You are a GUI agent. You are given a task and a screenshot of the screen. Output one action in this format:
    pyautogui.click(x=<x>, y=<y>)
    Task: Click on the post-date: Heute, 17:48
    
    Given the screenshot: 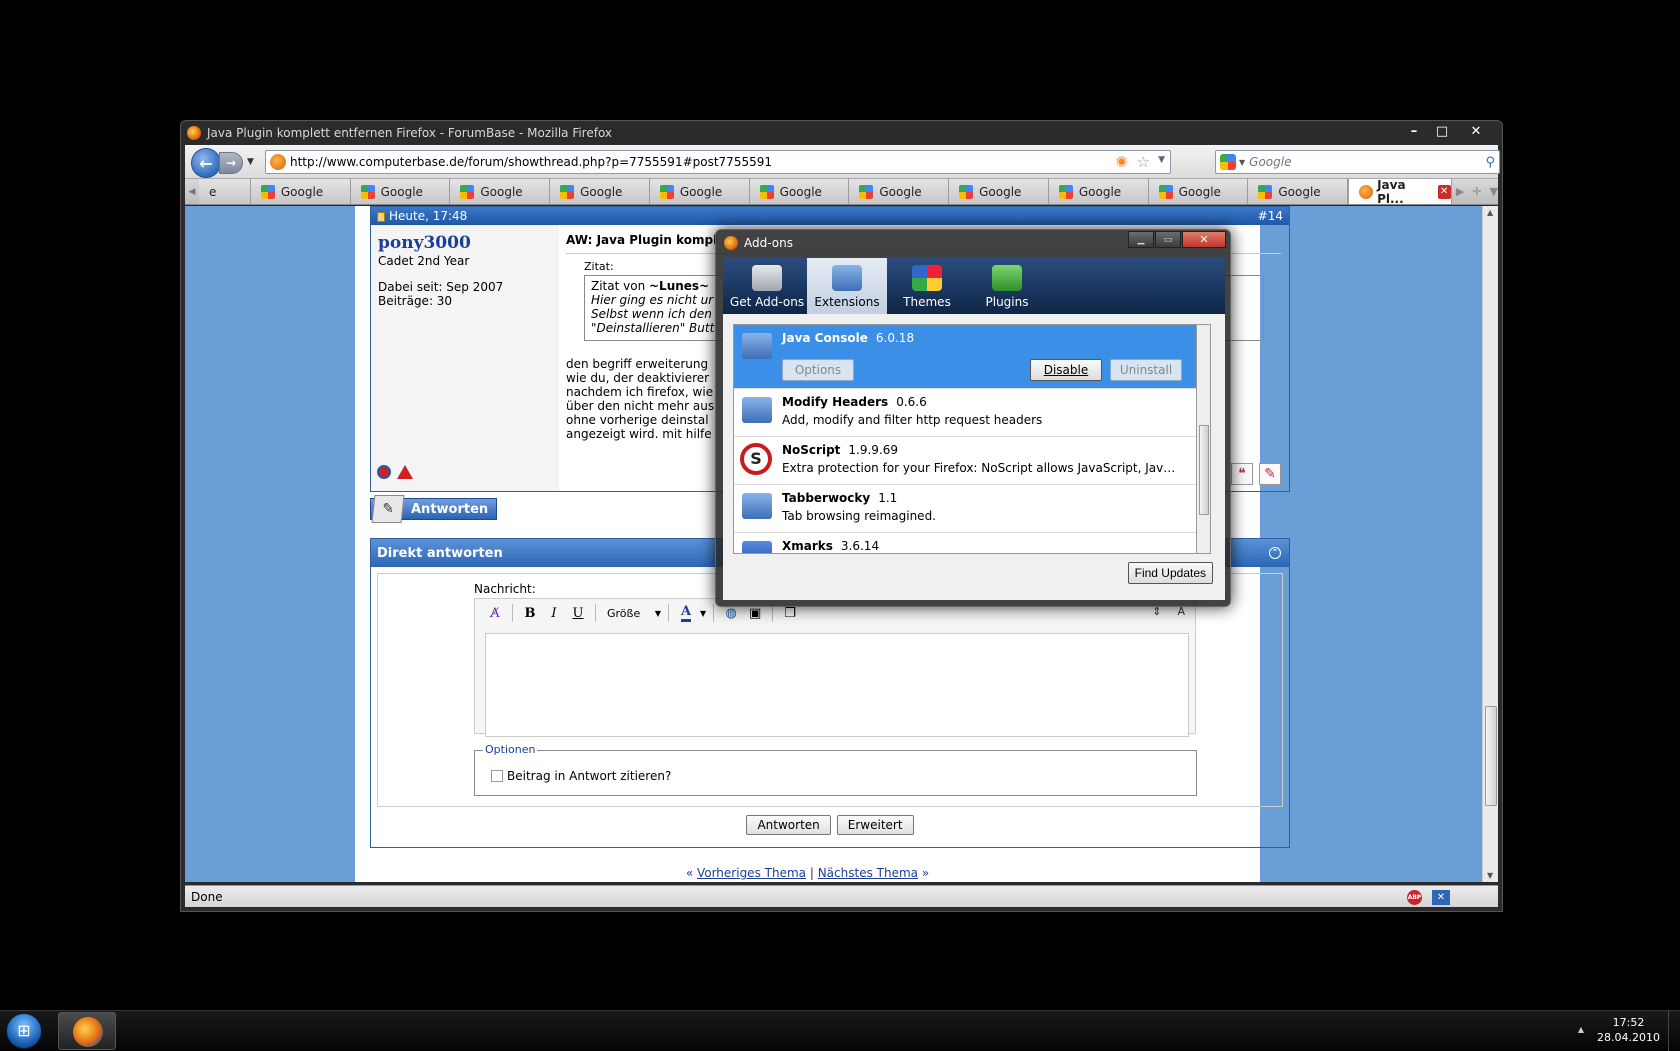 What is the action you would take?
    pyautogui.click(x=428, y=216)
    